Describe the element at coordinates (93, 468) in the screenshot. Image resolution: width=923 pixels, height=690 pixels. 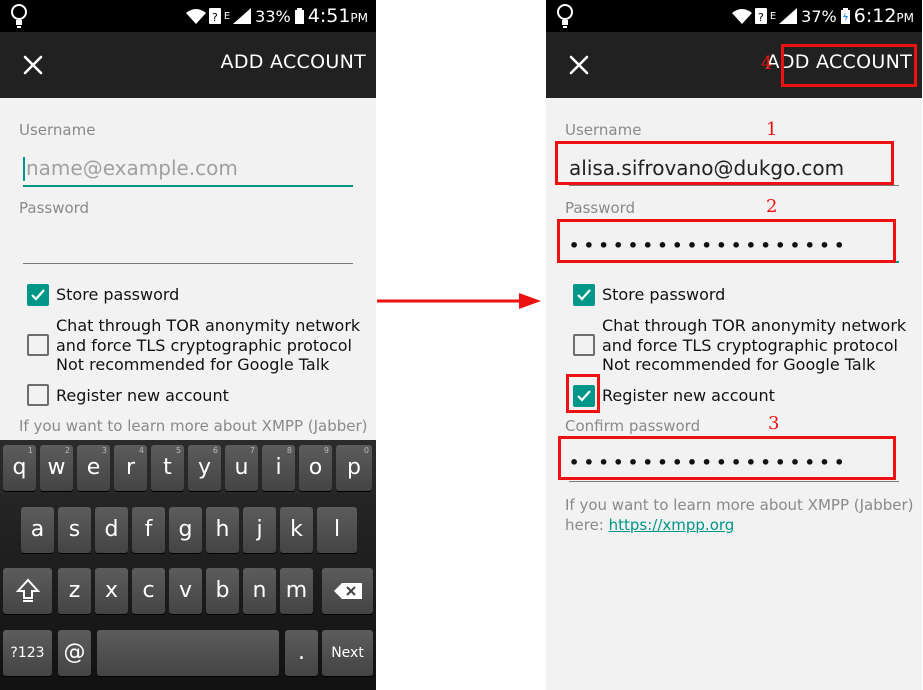
I see `key-e: e3` at that location.